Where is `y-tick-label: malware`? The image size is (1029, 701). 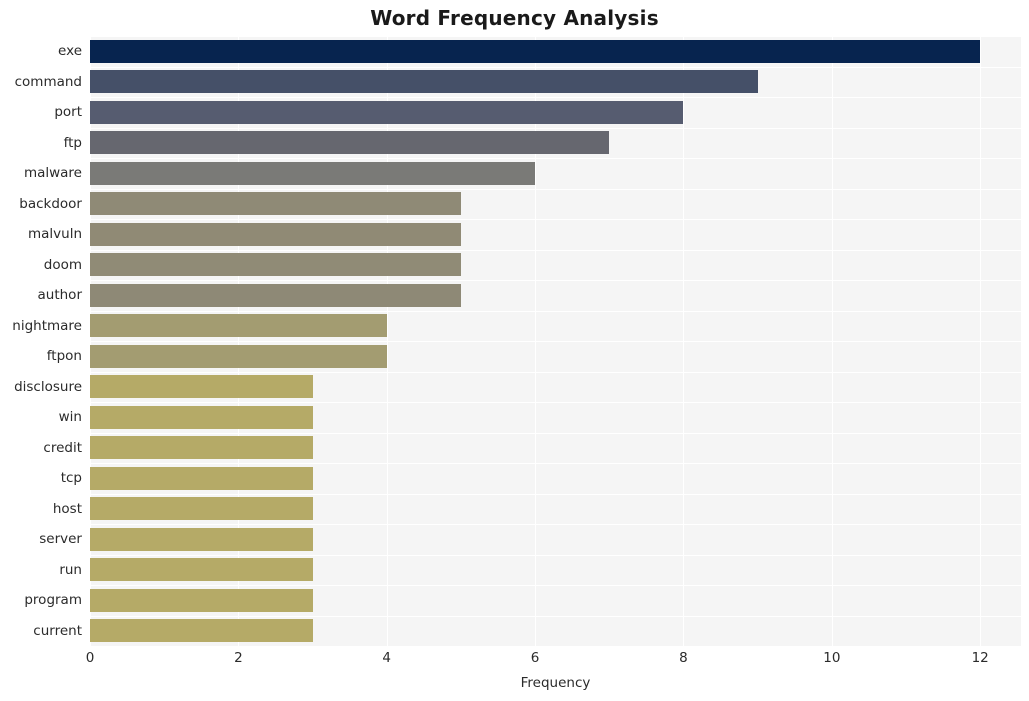 y-tick-label: malware is located at coordinates (52, 173).